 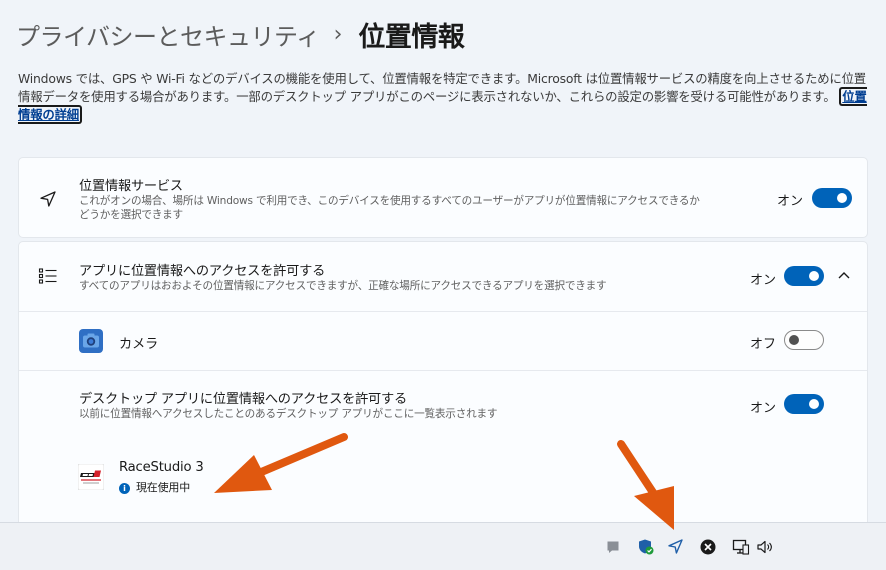 What do you see at coordinates (763, 280) in the screenshot?
I see `app-access-state: オン` at bounding box center [763, 280].